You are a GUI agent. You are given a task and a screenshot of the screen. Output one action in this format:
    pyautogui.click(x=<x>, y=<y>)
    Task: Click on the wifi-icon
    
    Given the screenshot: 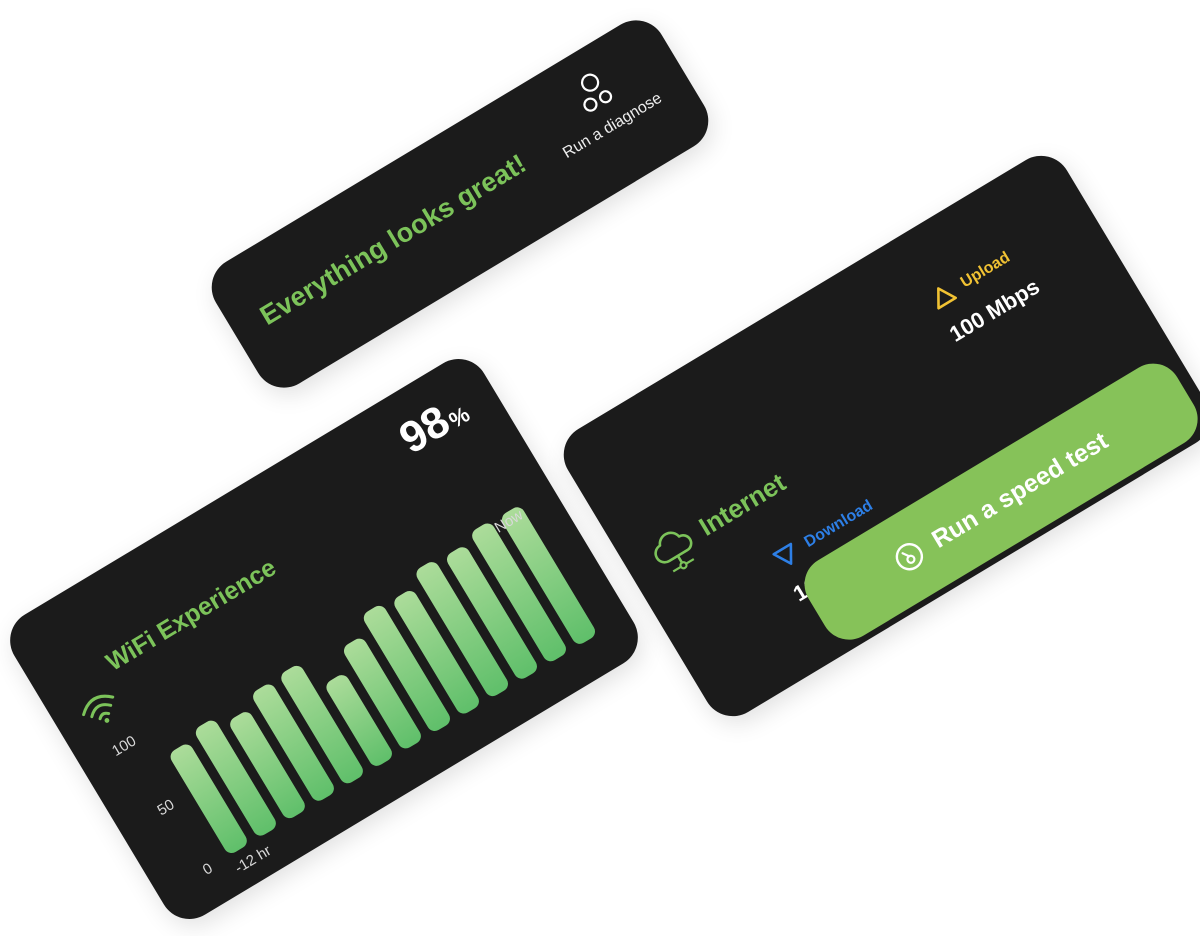 What is the action you would take?
    pyautogui.click(x=98, y=708)
    